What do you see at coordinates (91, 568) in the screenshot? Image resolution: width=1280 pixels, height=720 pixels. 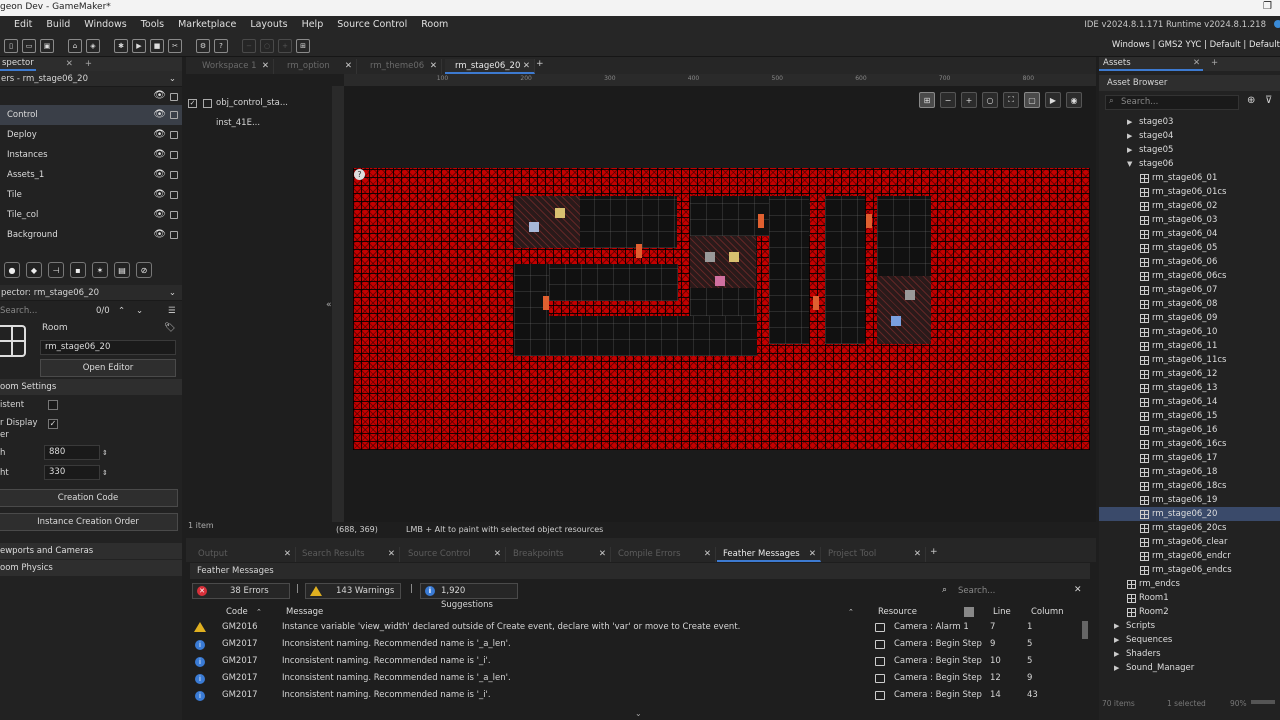 I see `physics-section: oom Physics` at bounding box center [91, 568].